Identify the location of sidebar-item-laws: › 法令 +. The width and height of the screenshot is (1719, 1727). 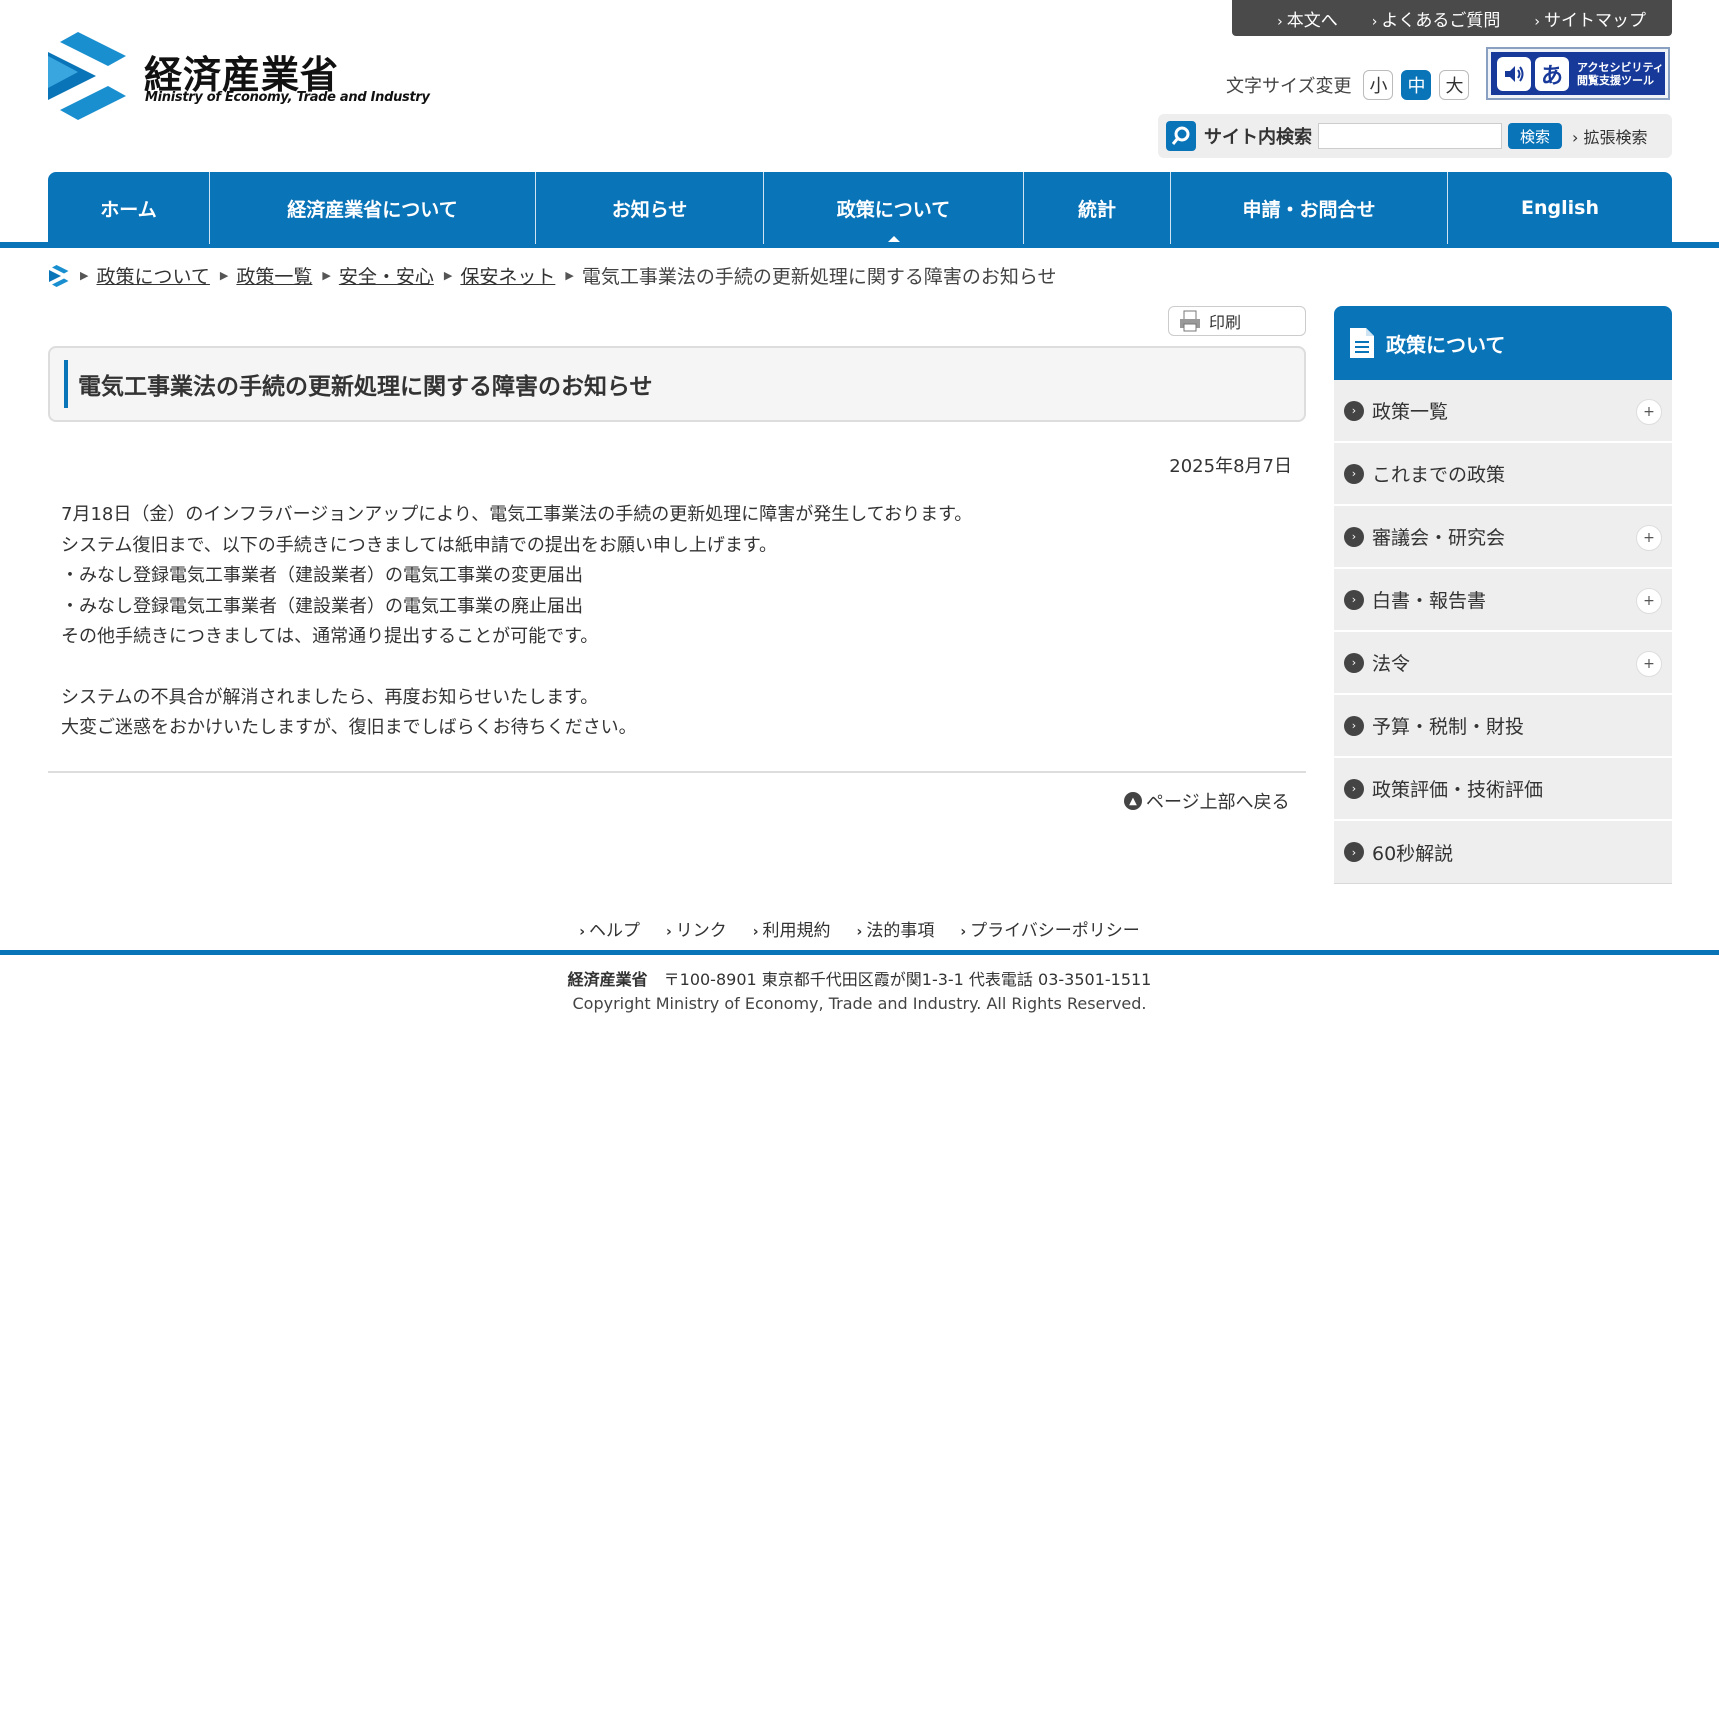
(1503, 663).